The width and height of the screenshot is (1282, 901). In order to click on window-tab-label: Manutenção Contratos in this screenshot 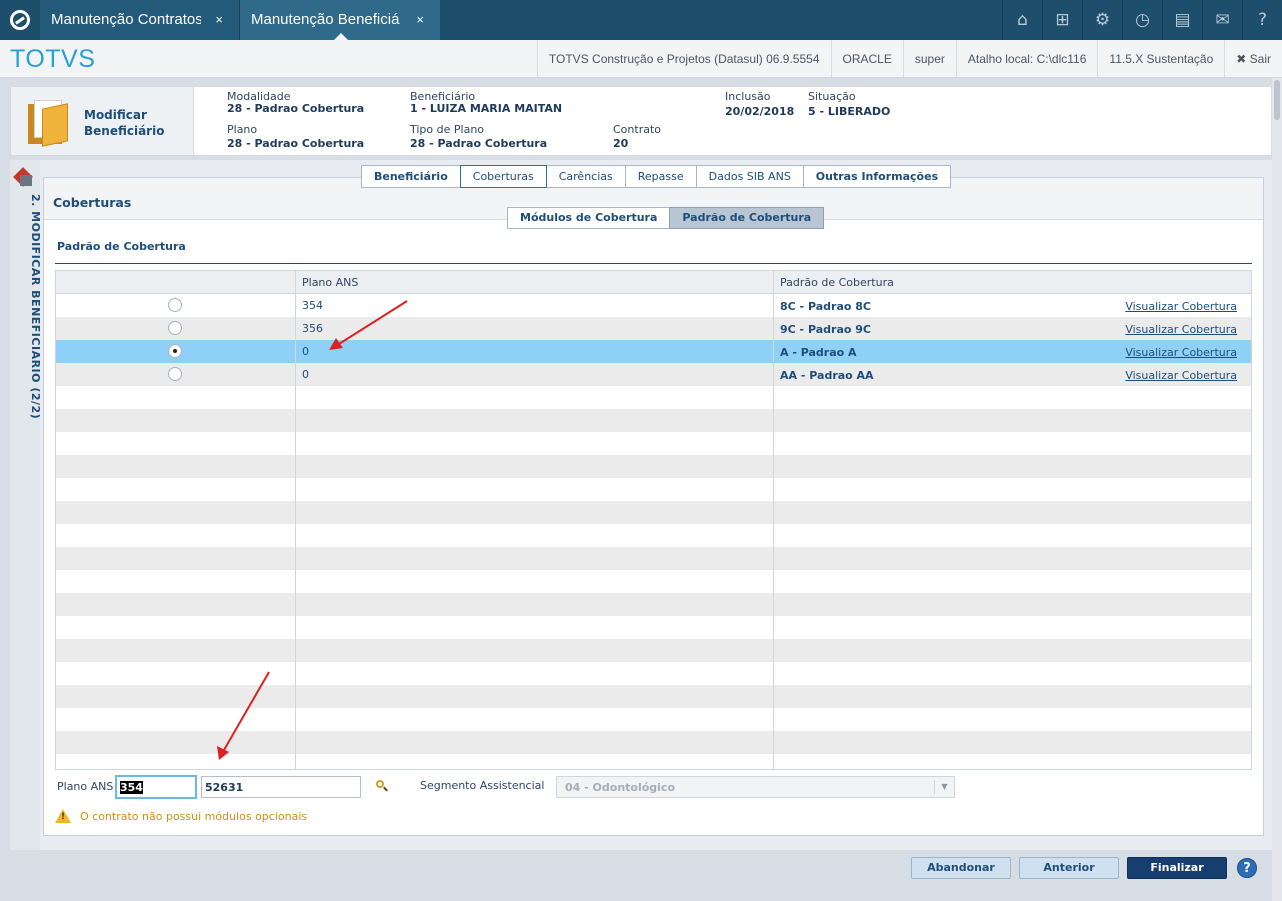, I will do `click(126, 19)`.